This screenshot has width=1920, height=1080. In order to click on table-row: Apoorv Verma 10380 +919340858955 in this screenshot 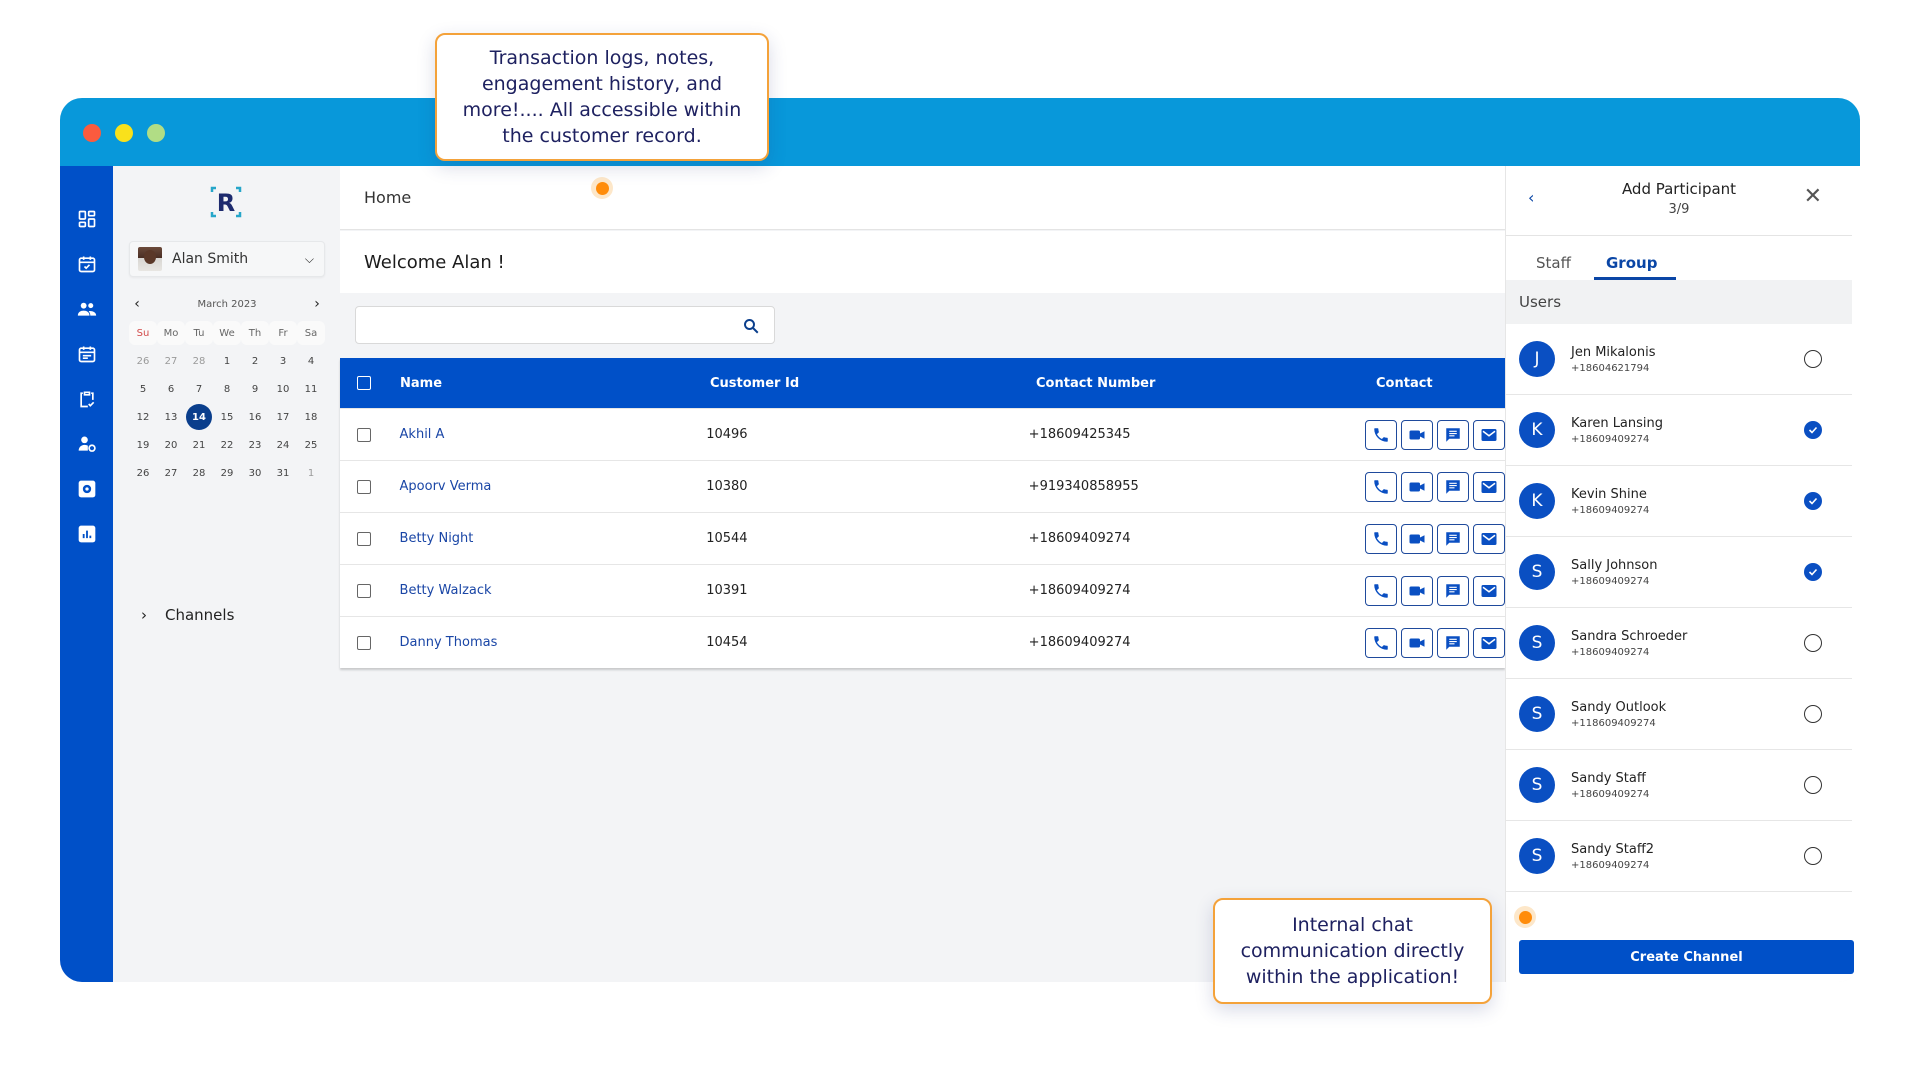, I will do `click(922, 486)`.